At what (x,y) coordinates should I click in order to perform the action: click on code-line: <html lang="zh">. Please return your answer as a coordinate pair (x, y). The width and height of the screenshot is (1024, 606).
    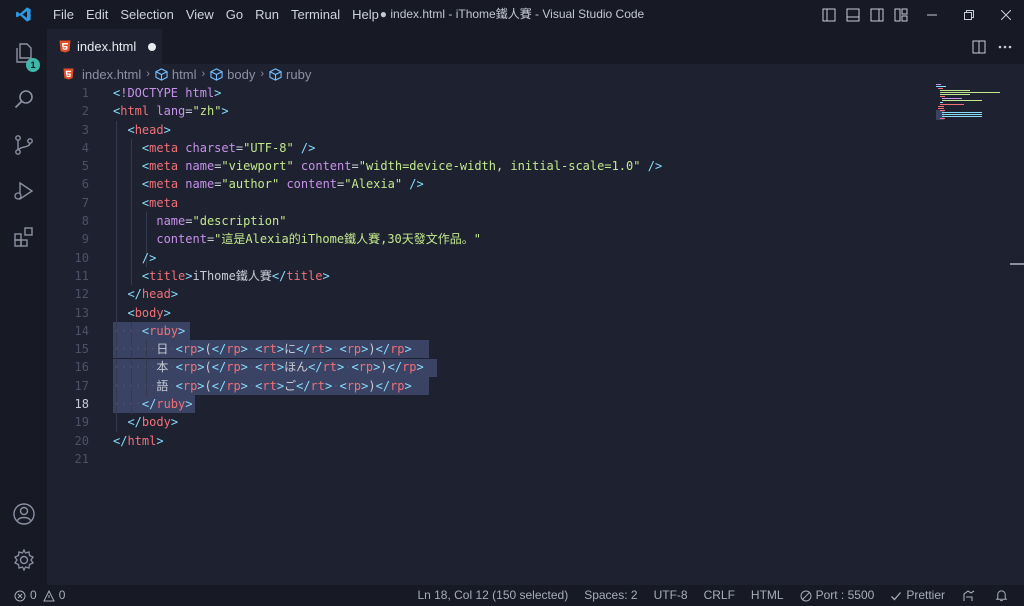
    Looking at the image, I should click on (387, 111).